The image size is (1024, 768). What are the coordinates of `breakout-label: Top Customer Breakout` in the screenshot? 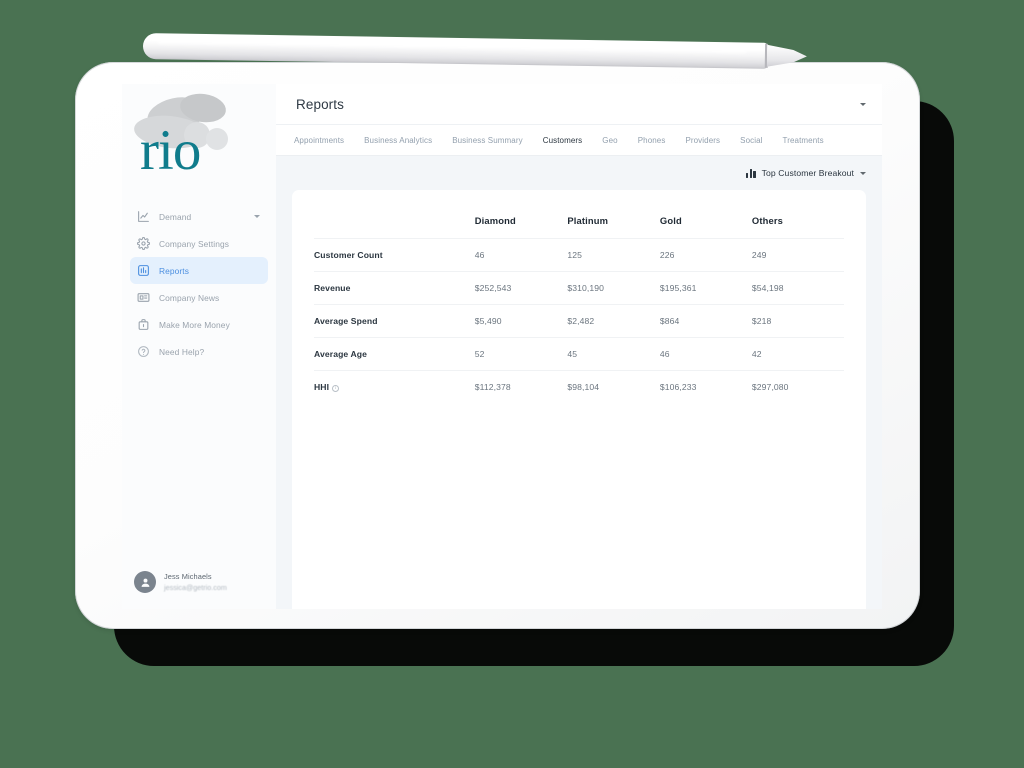 It's located at (807, 173).